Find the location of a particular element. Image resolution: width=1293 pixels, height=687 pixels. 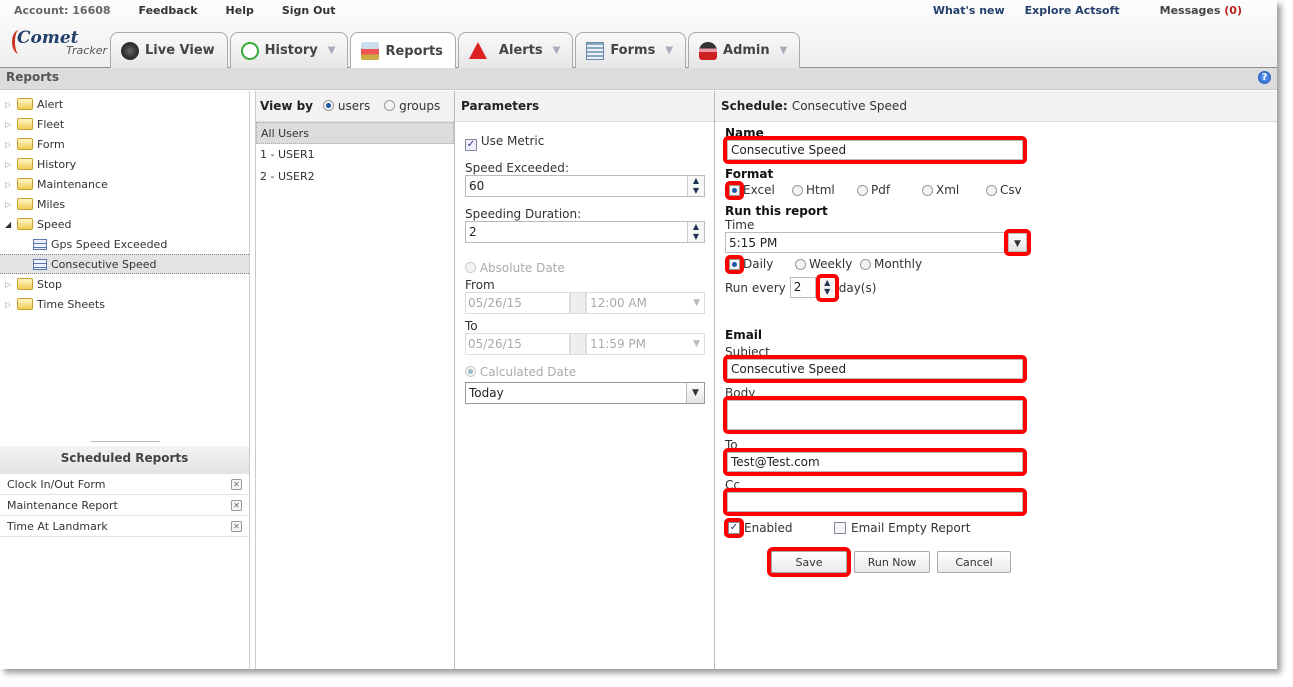

time-select: 5:15 PM ▼ is located at coordinates (878, 242).